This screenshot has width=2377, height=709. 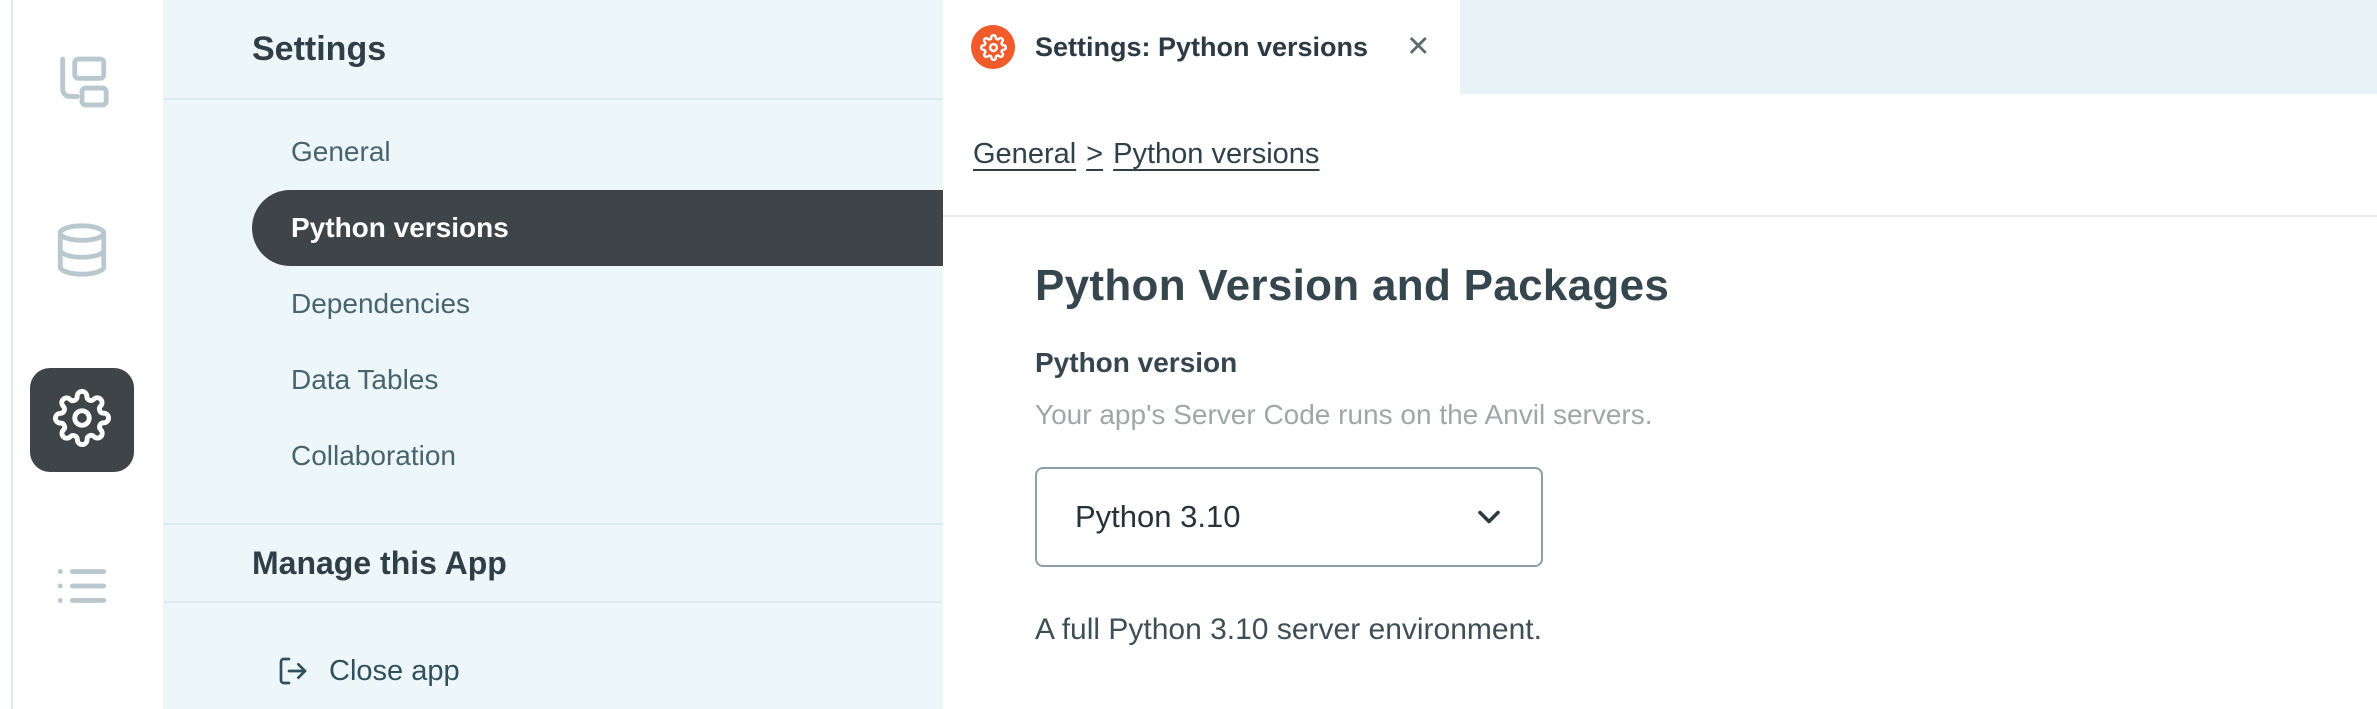 What do you see at coordinates (553, 304) in the screenshot?
I see `sidebar-item-dependencies: Dependencies` at bounding box center [553, 304].